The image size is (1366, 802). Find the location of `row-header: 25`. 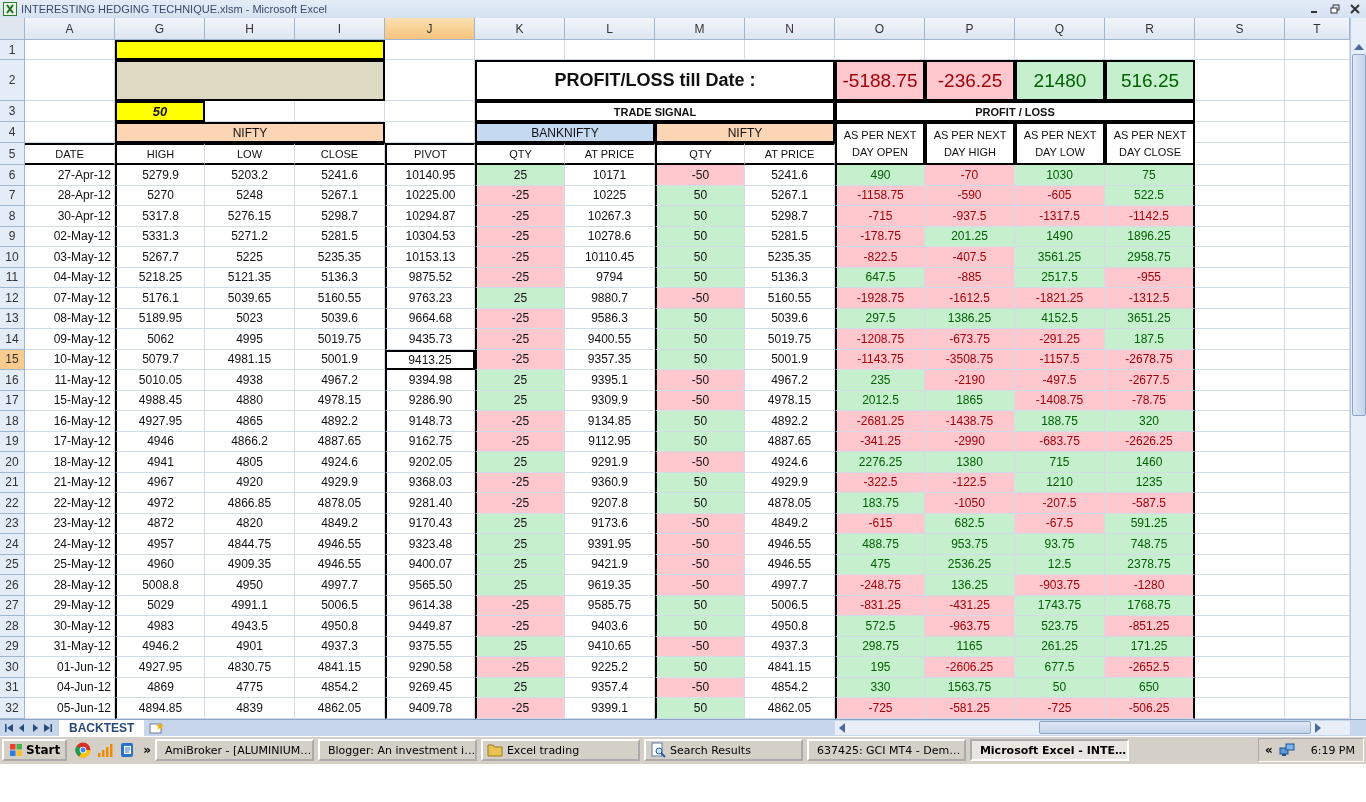

row-header: 25 is located at coordinates (12, 564).